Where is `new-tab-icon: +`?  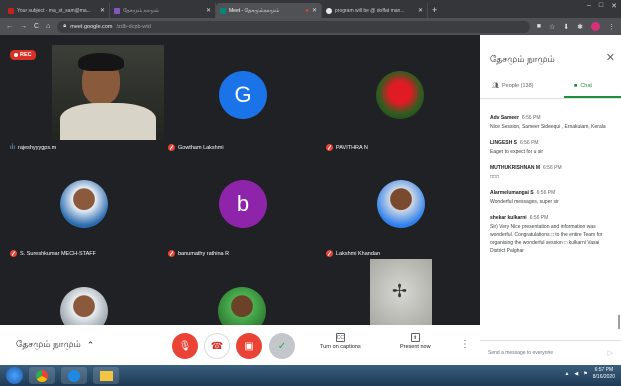 new-tab-icon: + is located at coordinates (434, 10).